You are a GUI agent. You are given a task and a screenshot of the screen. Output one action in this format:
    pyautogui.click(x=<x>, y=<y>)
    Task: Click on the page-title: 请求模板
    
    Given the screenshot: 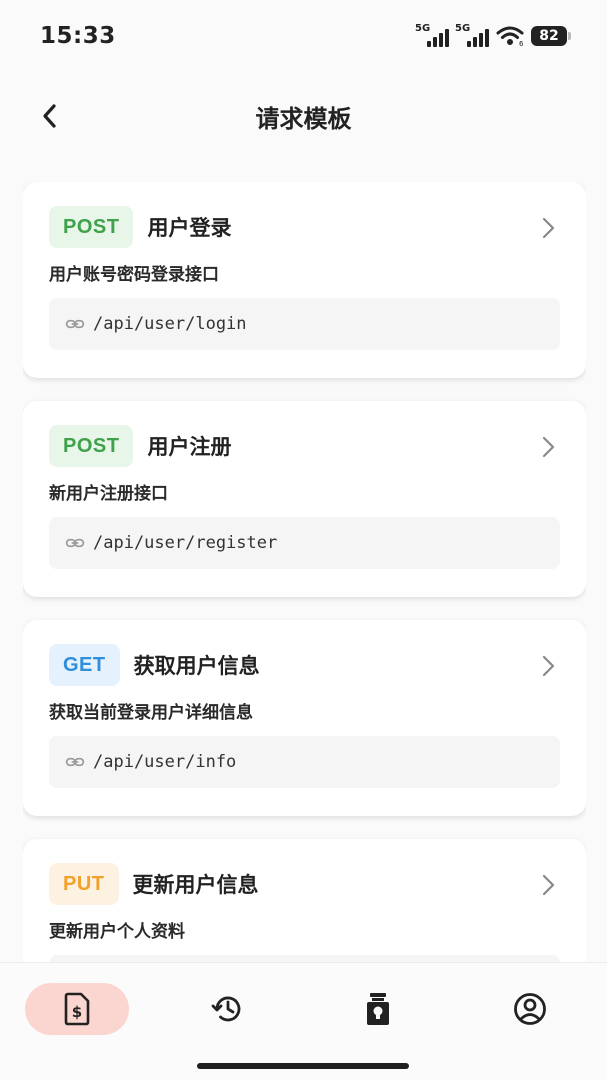 What is the action you would take?
    pyautogui.click(x=303, y=118)
    